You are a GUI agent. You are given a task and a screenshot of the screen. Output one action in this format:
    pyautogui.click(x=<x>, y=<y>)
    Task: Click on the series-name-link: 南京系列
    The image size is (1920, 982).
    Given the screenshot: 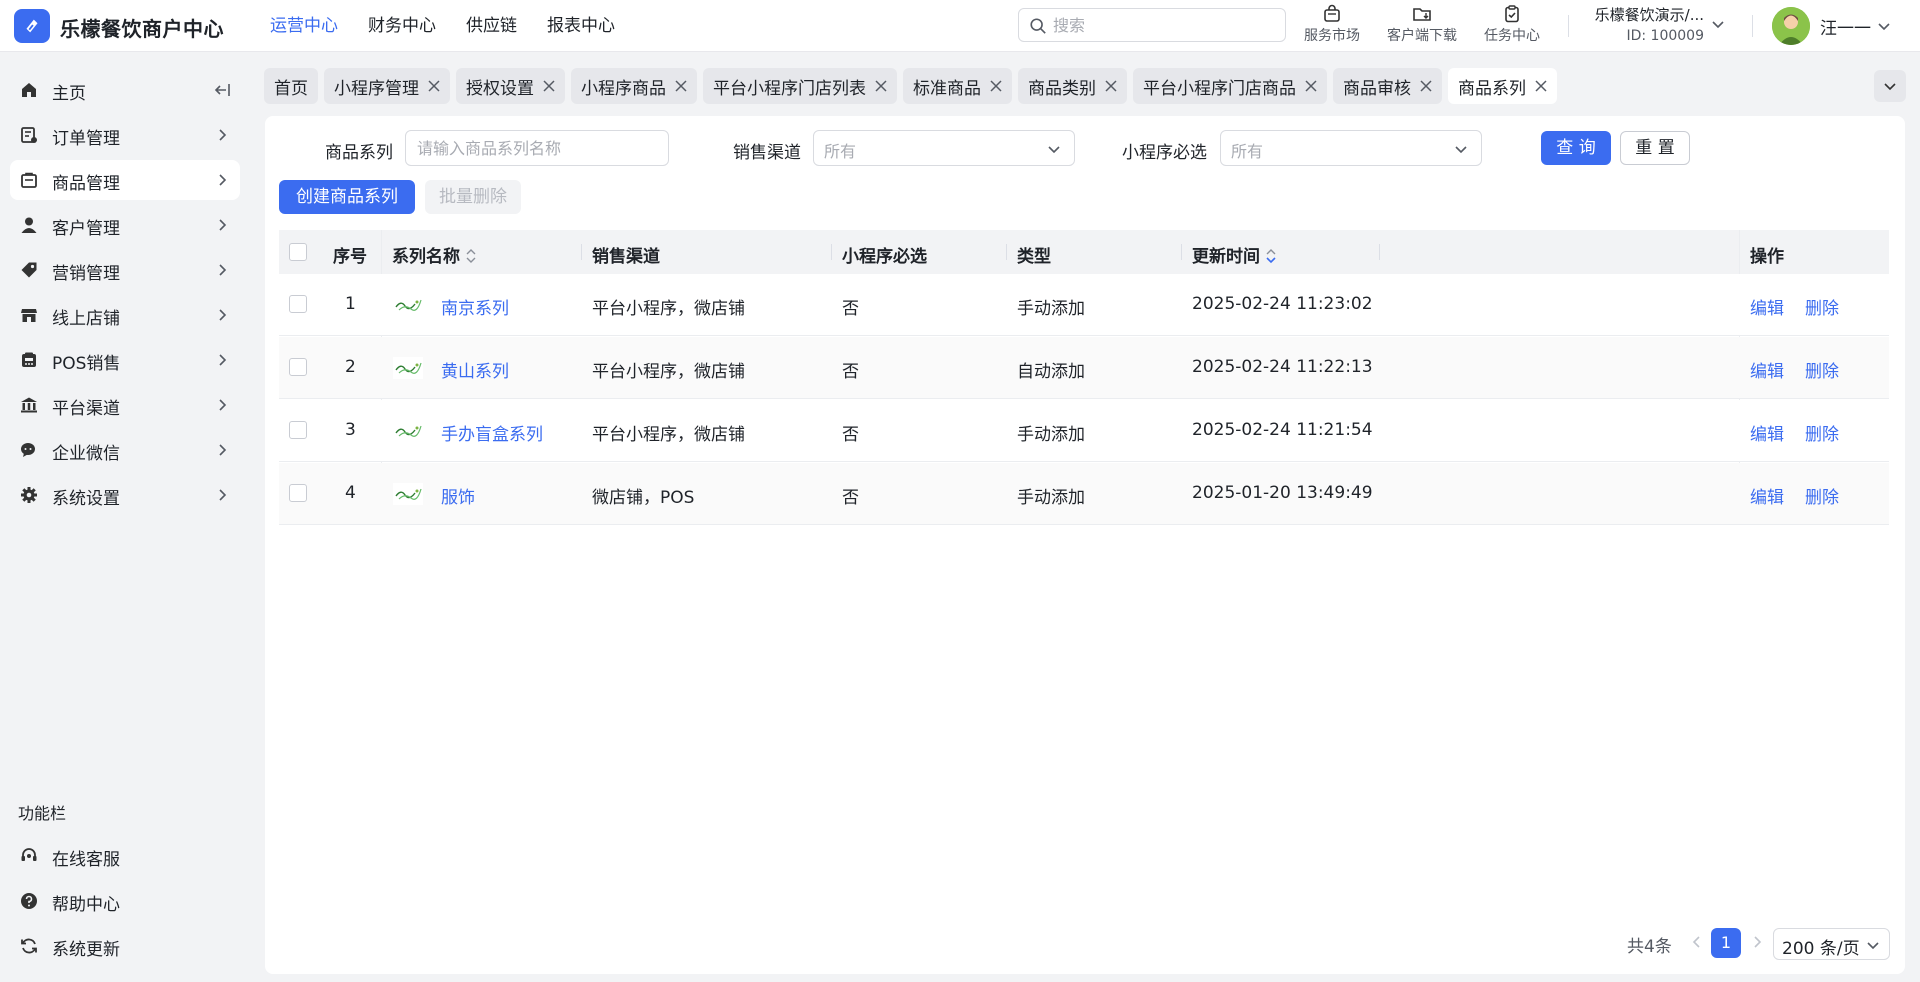 What is the action you would take?
    pyautogui.click(x=475, y=306)
    